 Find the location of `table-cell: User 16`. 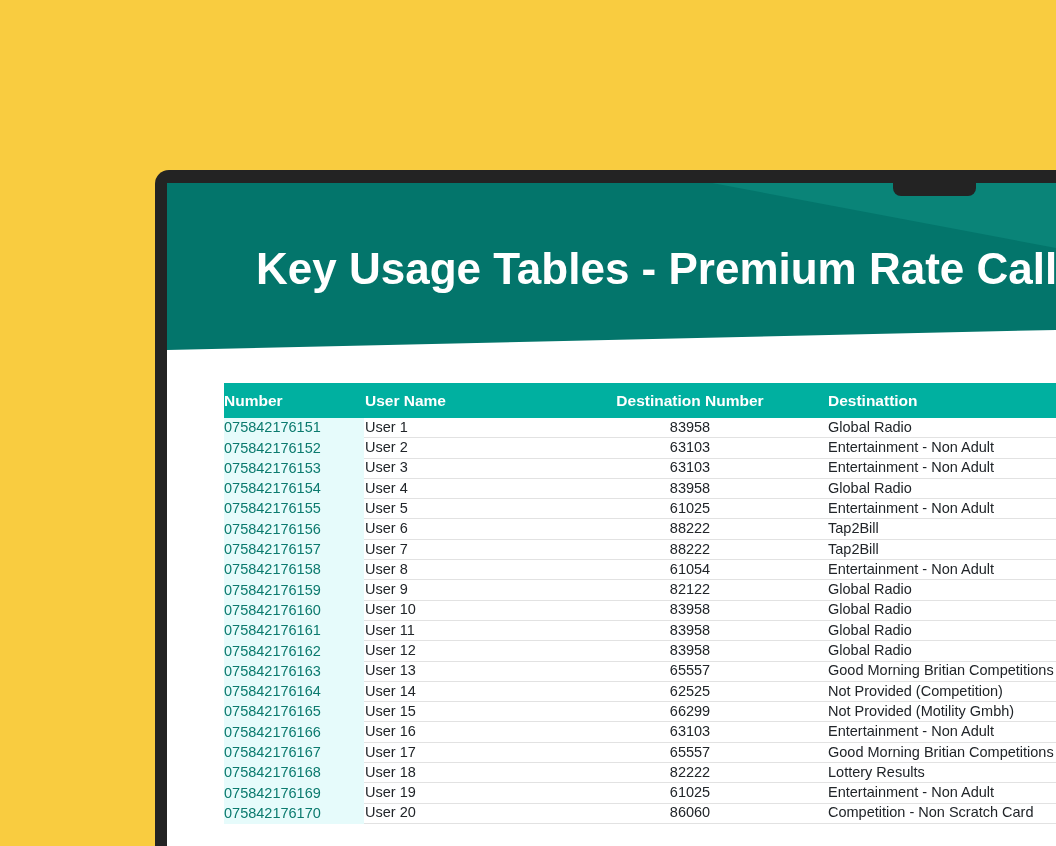

table-cell: User 16 is located at coordinates (482, 732).